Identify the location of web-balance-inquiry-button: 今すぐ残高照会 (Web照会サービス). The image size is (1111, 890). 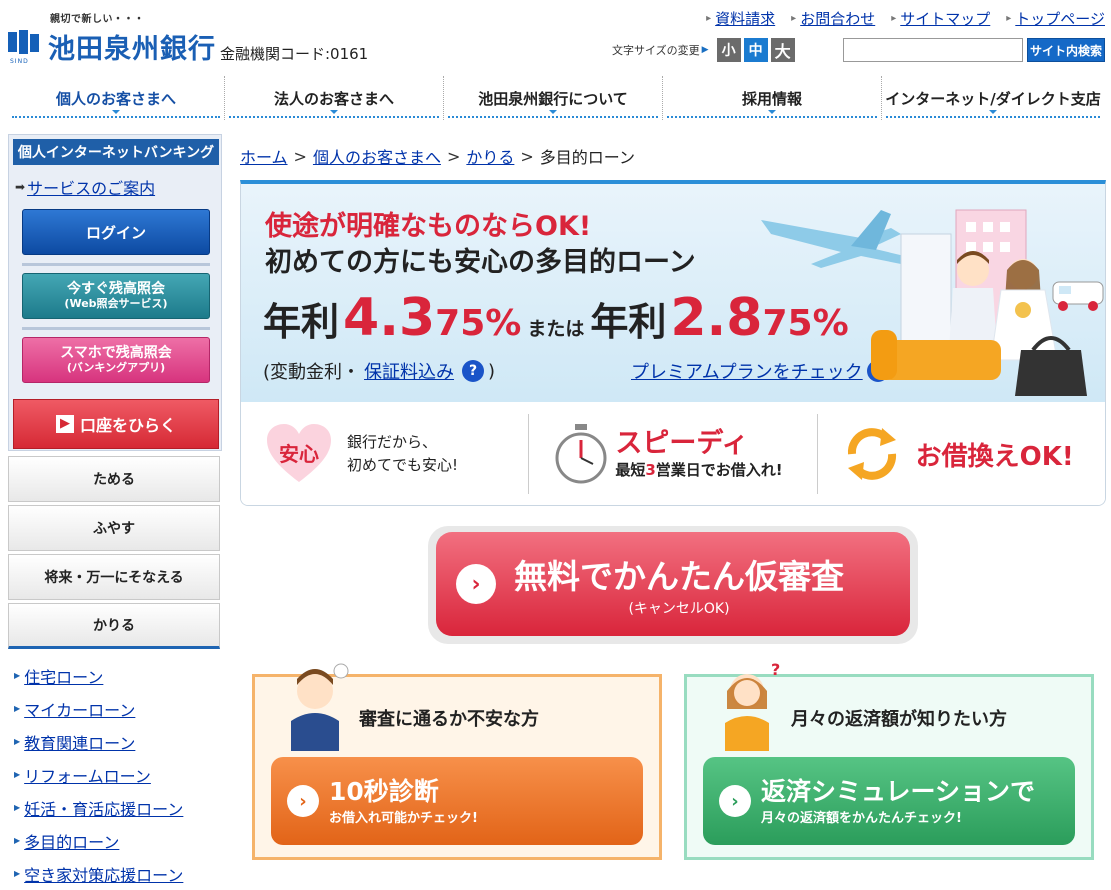
(116, 296).